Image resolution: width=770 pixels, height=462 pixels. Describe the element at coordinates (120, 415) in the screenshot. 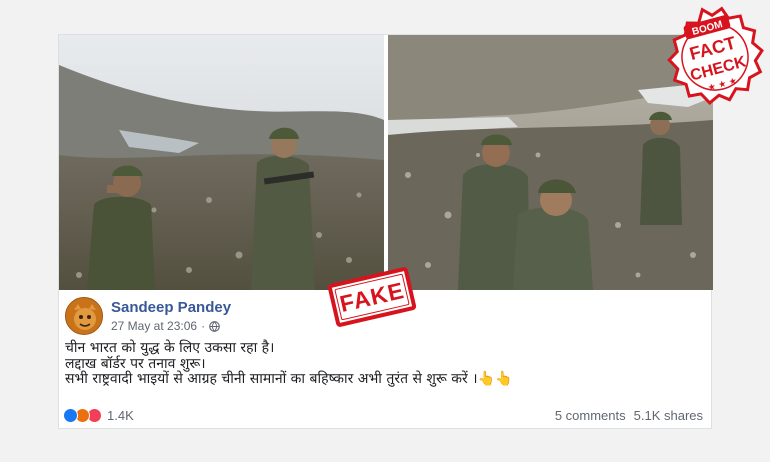

I see `reaction-count: 1.4K` at that location.